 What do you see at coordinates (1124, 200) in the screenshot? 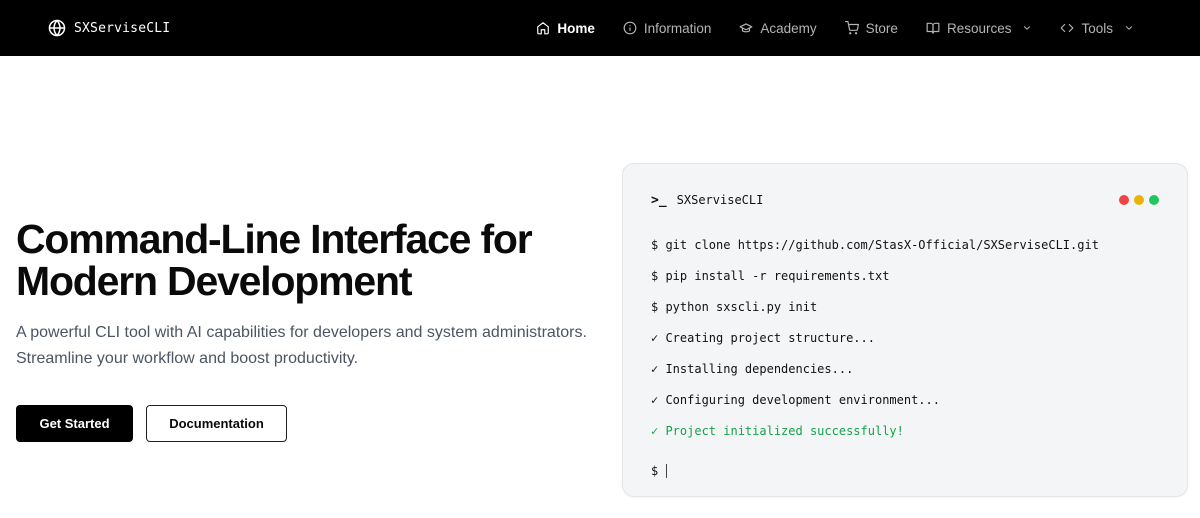
I see `close-dot-icon` at bounding box center [1124, 200].